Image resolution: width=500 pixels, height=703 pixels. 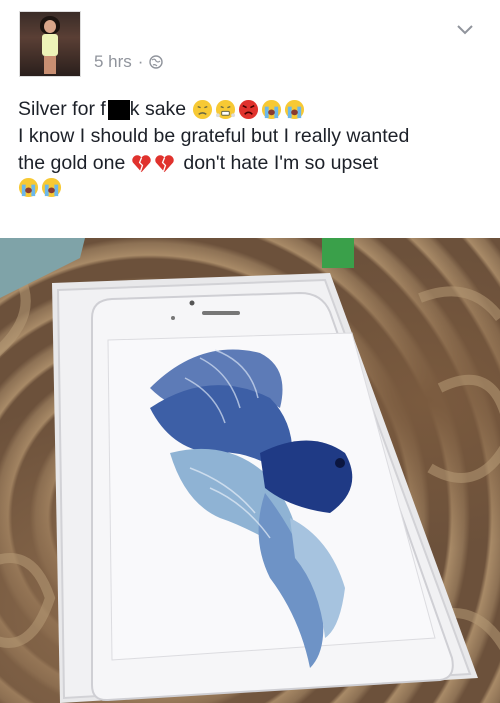 What do you see at coordinates (62, 109) in the screenshot?
I see `post-line1-start: Silver for f` at bounding box center [62, 109].